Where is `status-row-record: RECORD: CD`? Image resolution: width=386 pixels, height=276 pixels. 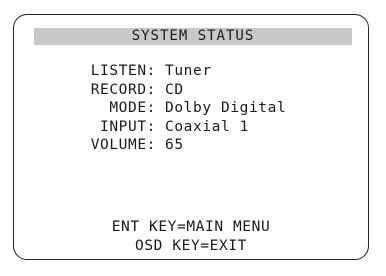 status-row-record: RECORD: CD is located at coordinates (183, 90).